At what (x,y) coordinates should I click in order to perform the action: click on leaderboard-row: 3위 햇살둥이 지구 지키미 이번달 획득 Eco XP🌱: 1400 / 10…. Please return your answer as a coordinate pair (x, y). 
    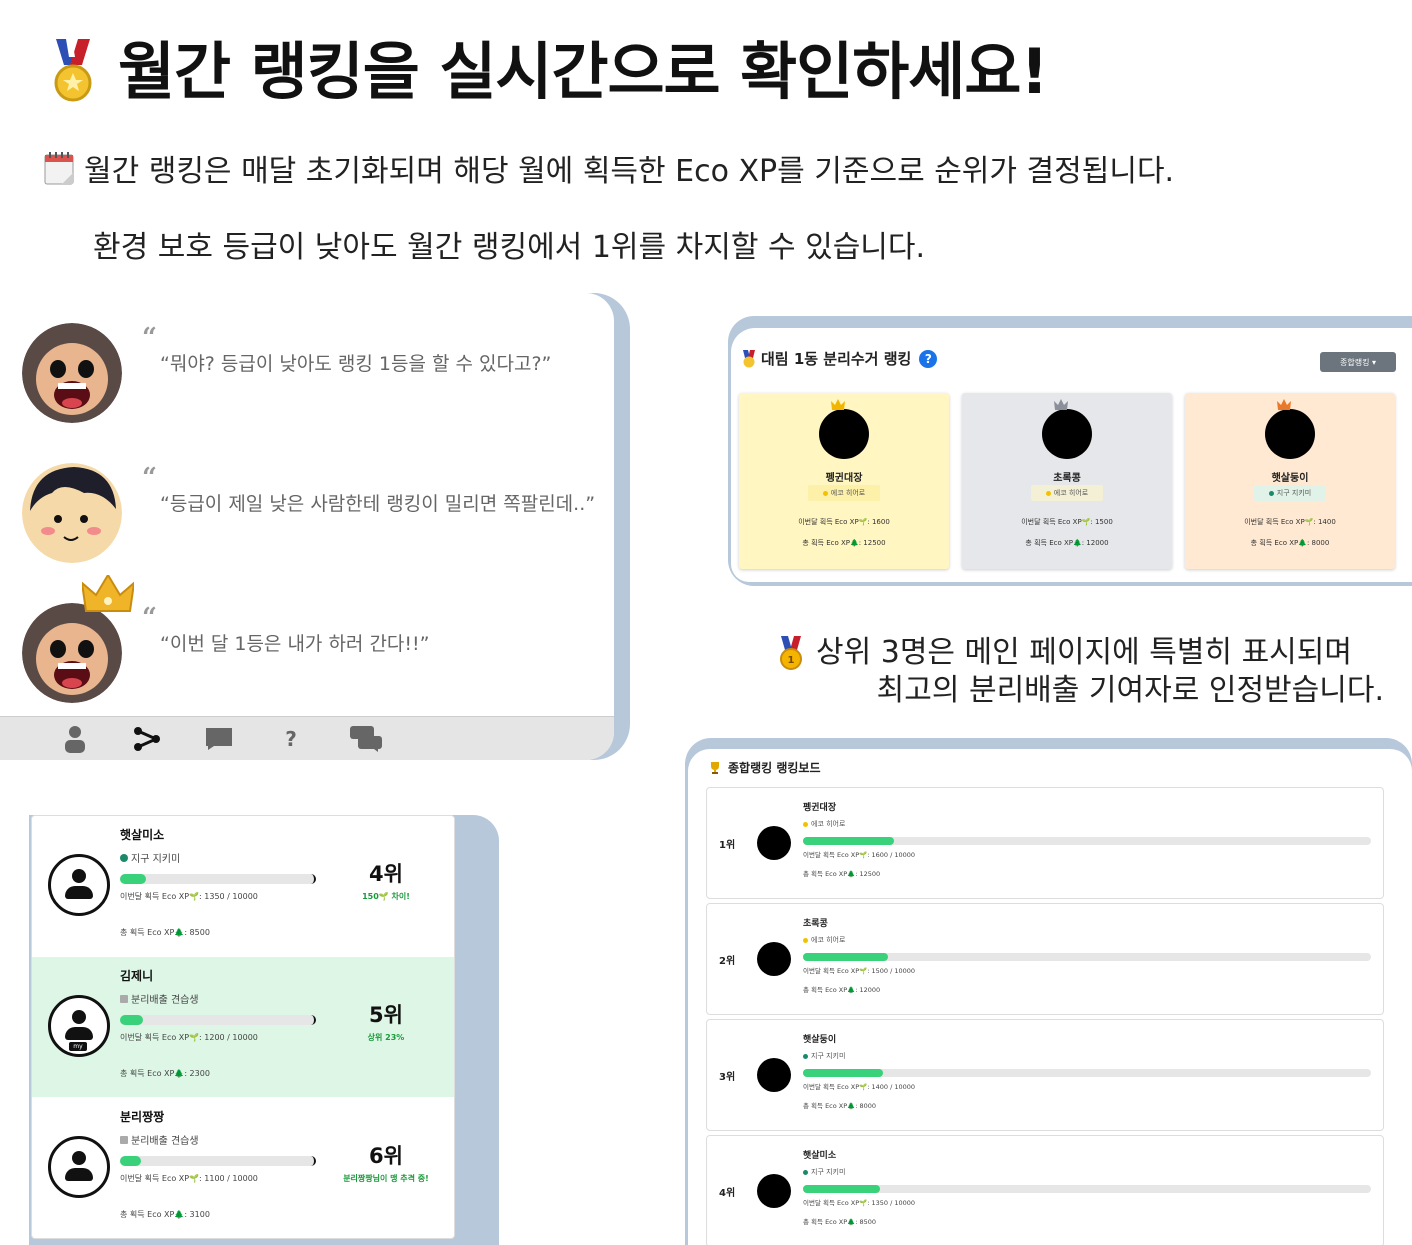
    Looking at the image, I should click on (1045, 1075).